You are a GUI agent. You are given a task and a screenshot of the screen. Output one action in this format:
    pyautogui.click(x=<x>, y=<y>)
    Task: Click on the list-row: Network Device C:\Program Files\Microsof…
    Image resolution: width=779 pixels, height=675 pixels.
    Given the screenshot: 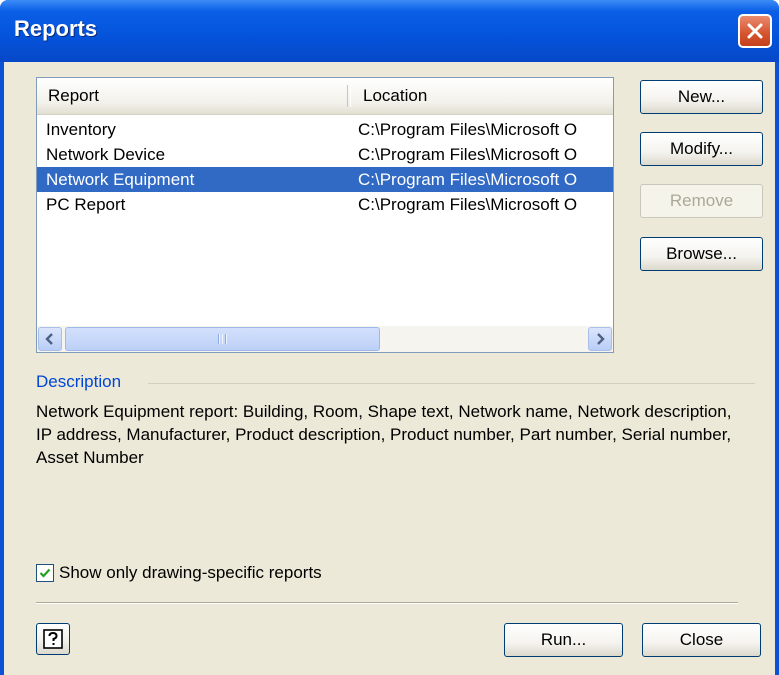 What is the action you would take?
    pyautogui.click(x=325, y=154)
    